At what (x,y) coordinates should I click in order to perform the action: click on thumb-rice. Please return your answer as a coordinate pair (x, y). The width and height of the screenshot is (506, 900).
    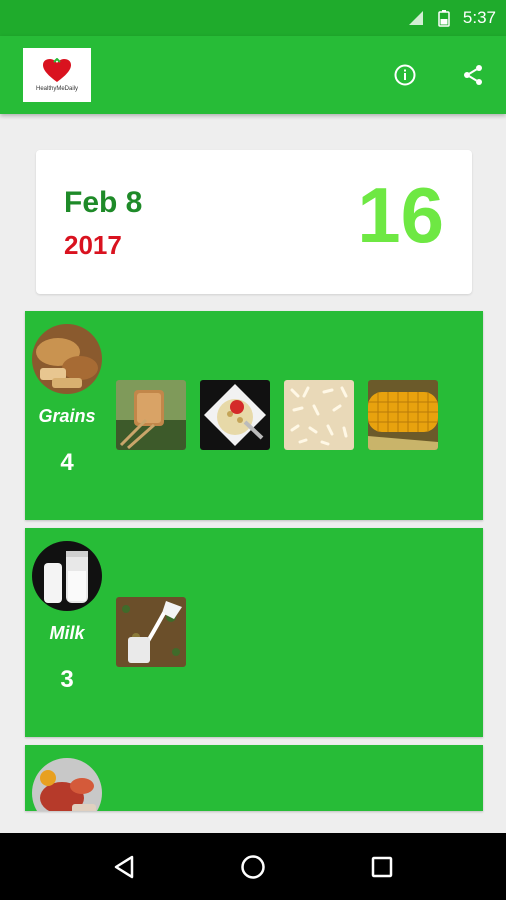
    Looking at the image, I should click on (319, 415).